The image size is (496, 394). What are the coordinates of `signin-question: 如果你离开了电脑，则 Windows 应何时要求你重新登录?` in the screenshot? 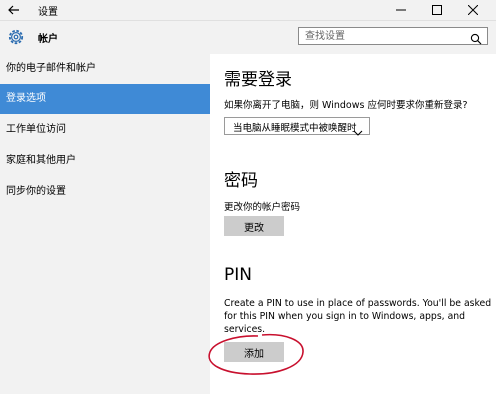 It's located at (346, 105).